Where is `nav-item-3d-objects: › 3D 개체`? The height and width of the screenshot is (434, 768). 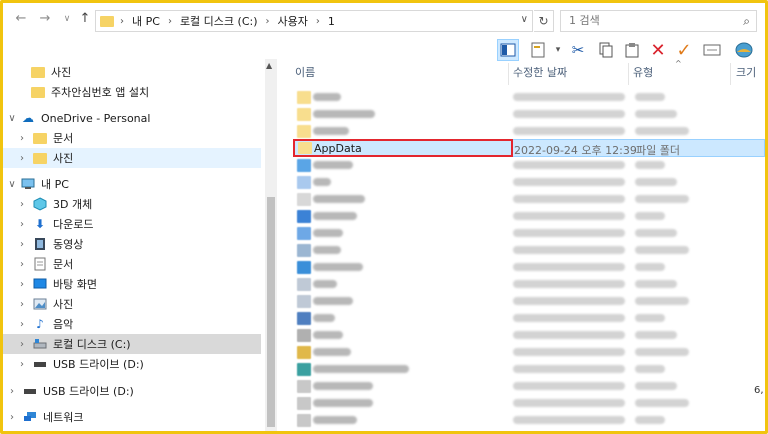 nav-item-3d-objects: › 3D 개체 is located at coordinates (132, 204).